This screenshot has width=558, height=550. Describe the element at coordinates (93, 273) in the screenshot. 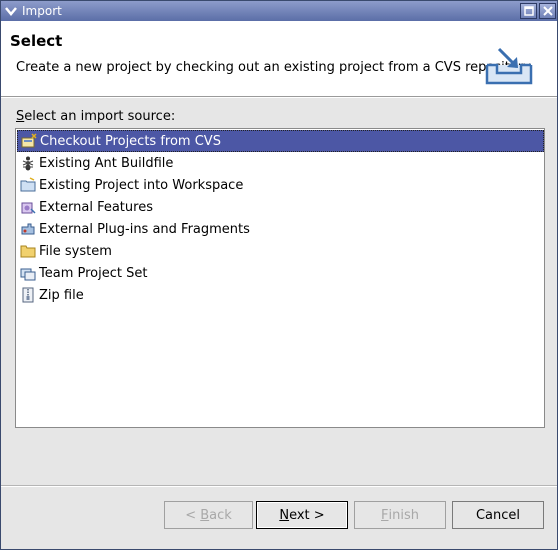

I see `list-item-label: Team Project Set` at that location.